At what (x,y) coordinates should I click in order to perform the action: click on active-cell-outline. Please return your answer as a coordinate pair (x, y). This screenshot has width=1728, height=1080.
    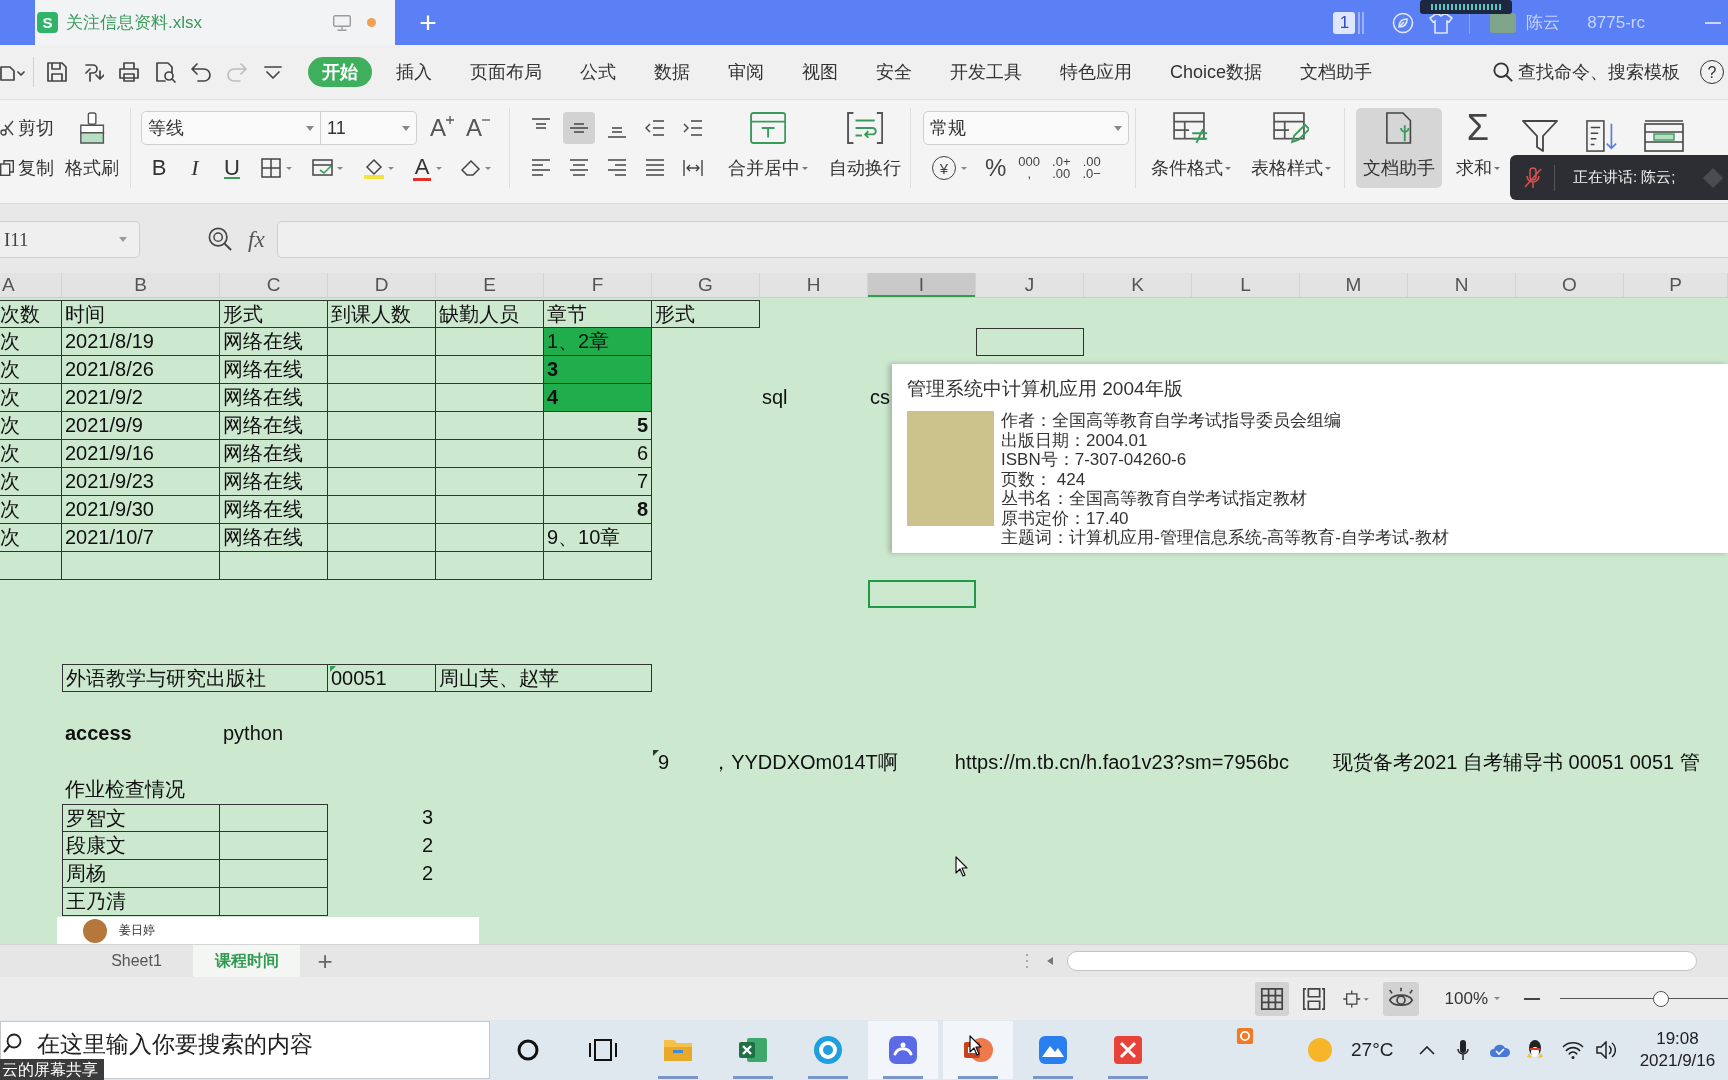
    Looking at the image, I should click on (922, 594).